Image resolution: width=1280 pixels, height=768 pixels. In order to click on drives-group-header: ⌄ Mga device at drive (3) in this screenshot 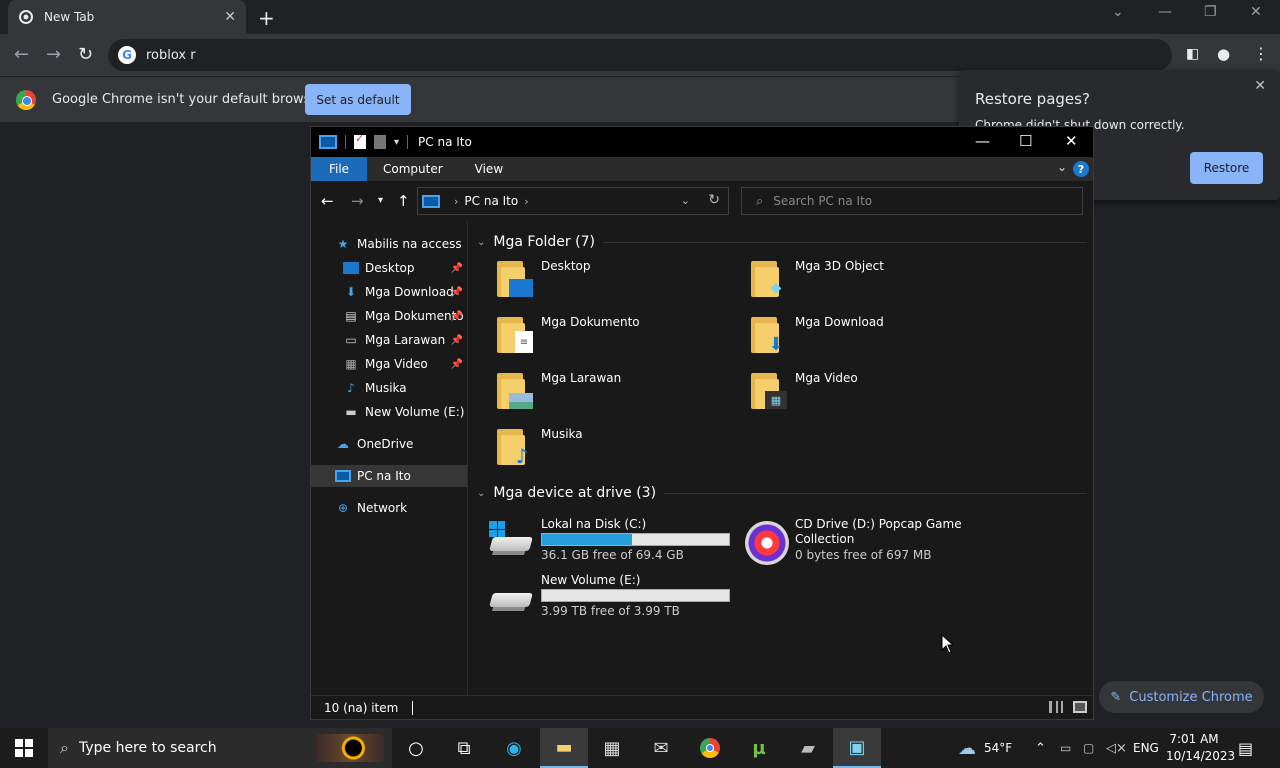, I will do `click(782, 493)`.